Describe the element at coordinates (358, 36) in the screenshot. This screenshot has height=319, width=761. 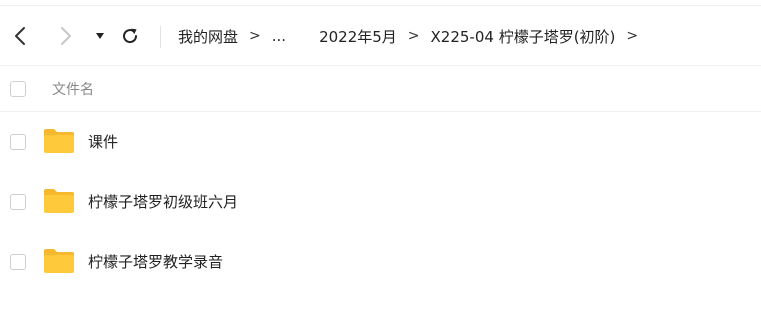
I see `breadcrumb-item-month: 2022年5月` at that location.